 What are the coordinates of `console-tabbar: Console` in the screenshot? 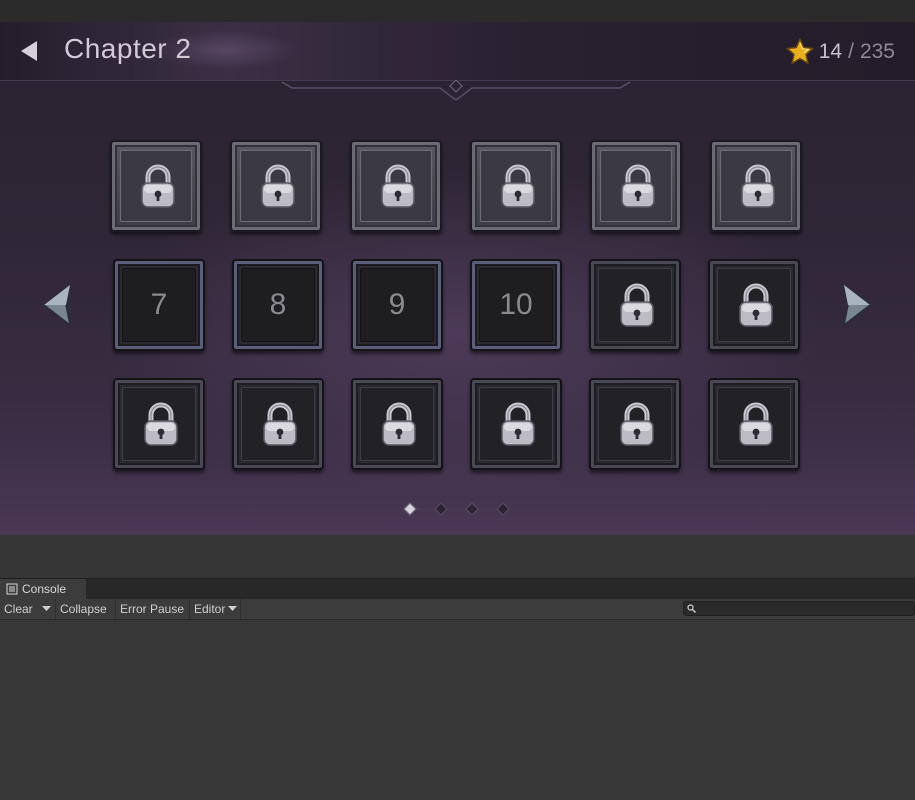 It's located at (457, 589).